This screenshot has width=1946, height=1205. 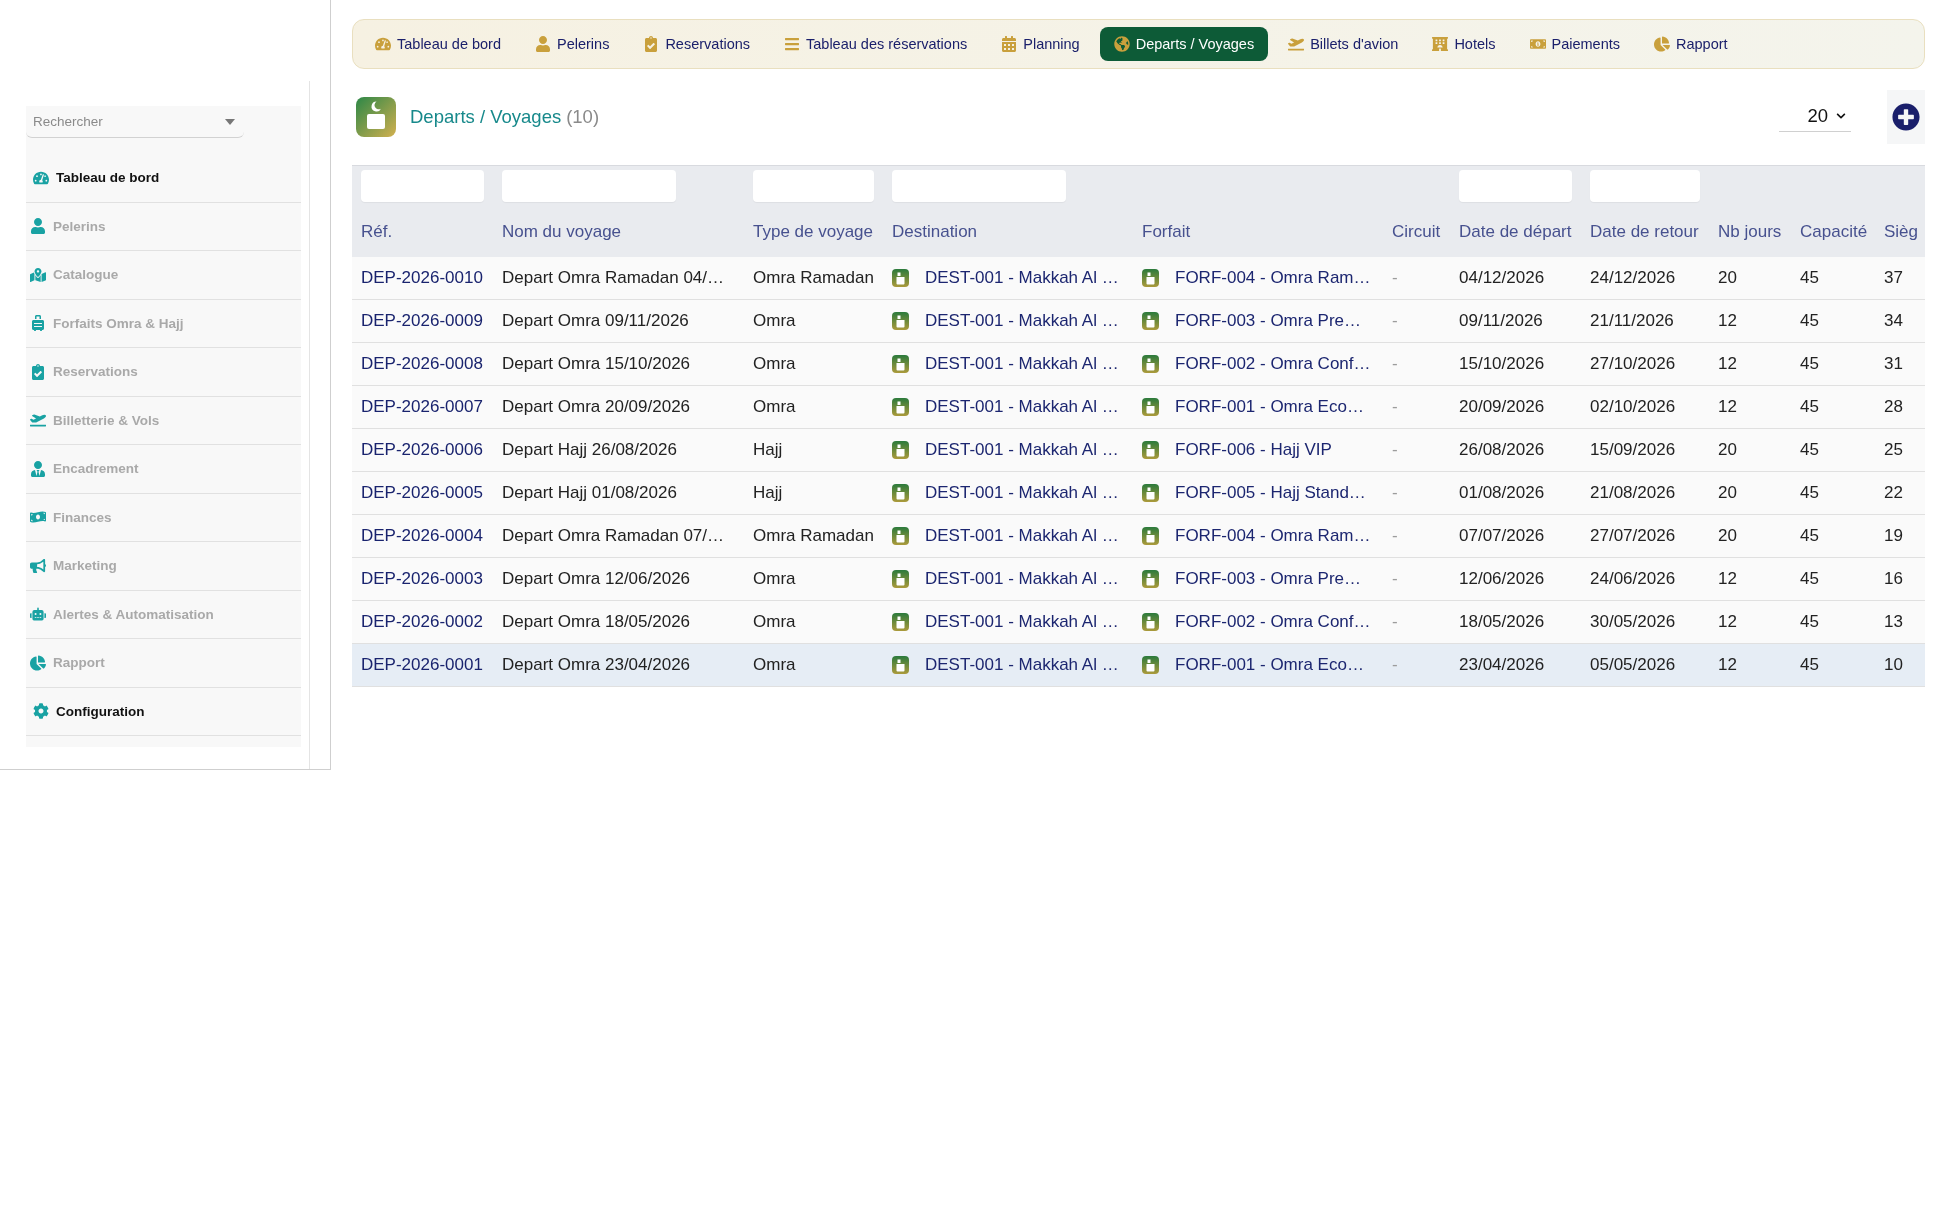 I want to click on sidebar-item: Tableau de bord, so click(x=163, y=178).